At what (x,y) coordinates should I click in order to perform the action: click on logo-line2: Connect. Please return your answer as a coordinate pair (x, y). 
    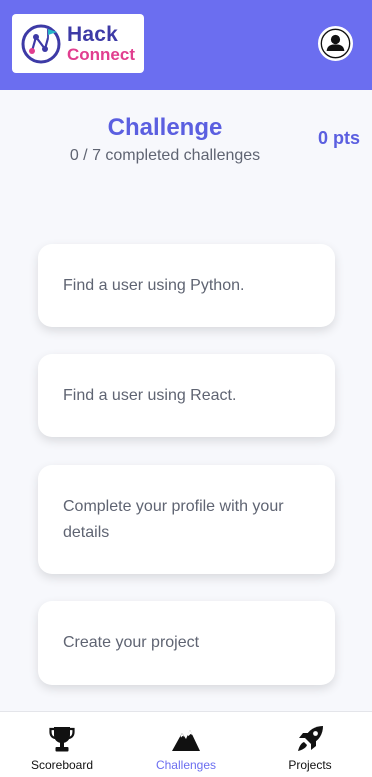
    Looking at the image, I should click on (101, 54).